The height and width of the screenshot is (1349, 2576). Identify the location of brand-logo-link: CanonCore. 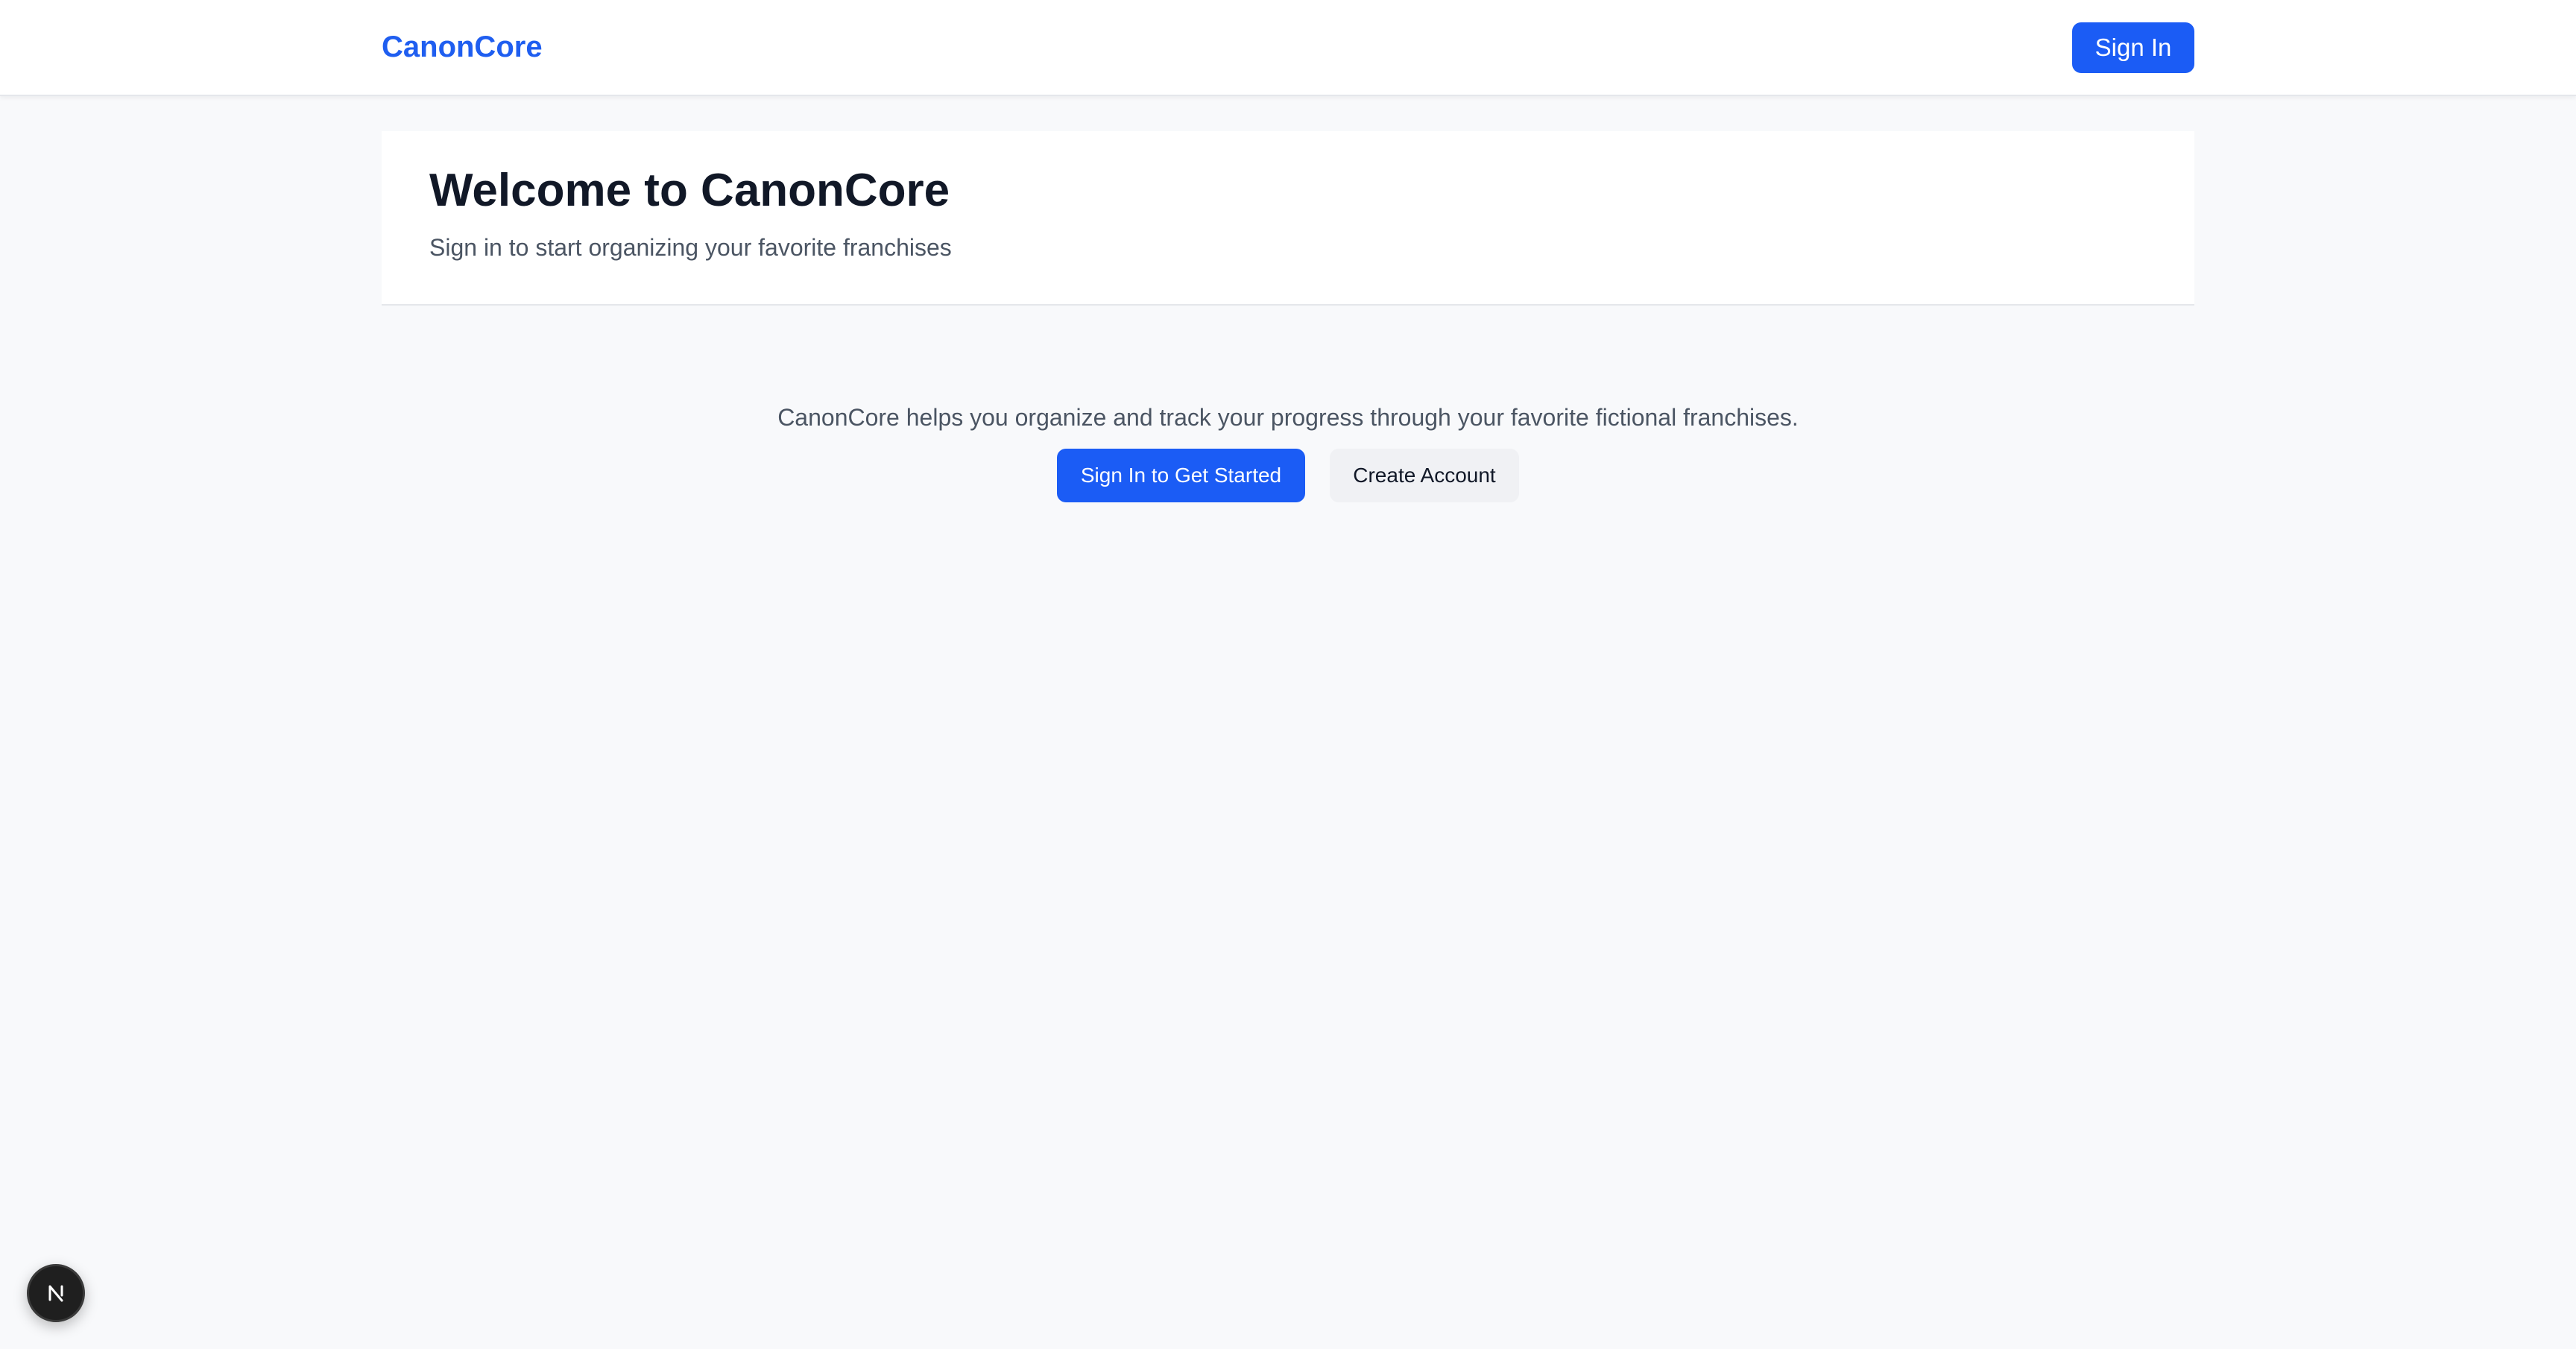
(462, 47).